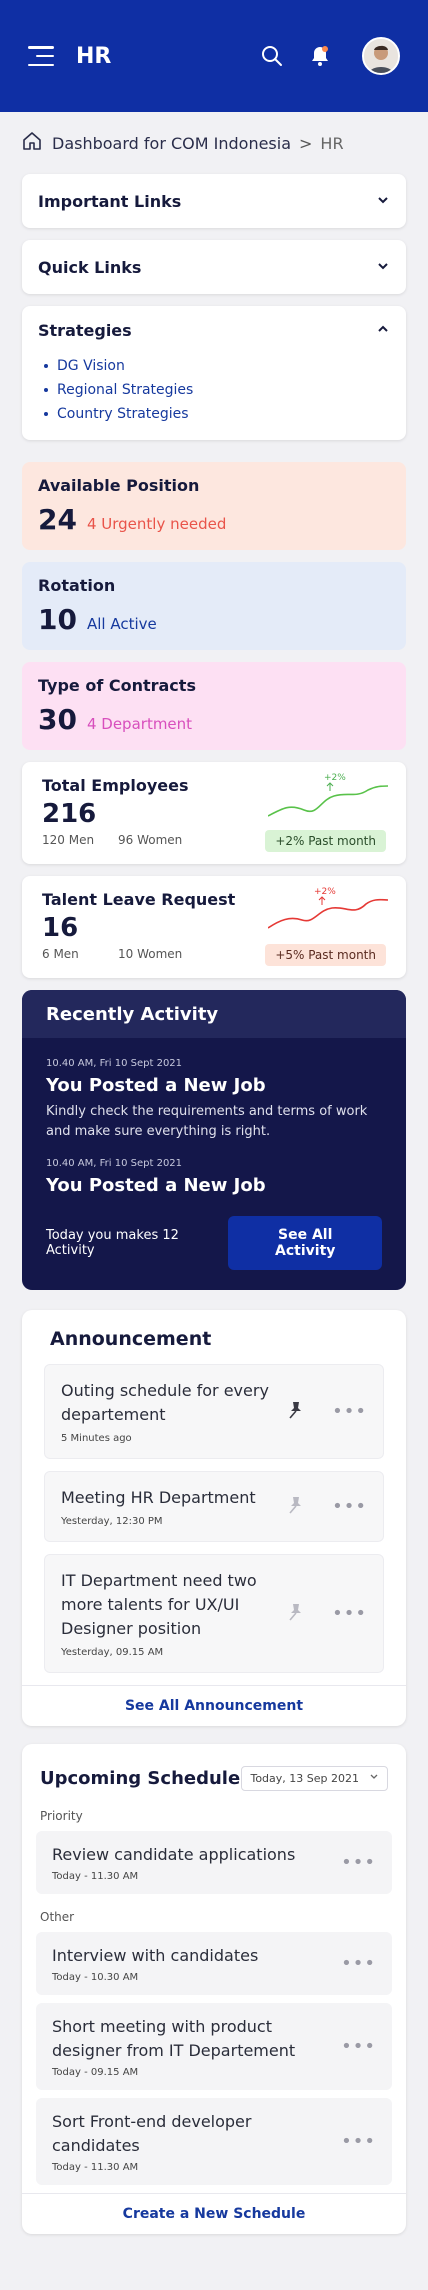 Image resolution: width=428 pixels, height=2290 pixels. I want to click on group-label-priority: Priority, so click(61, 1816).